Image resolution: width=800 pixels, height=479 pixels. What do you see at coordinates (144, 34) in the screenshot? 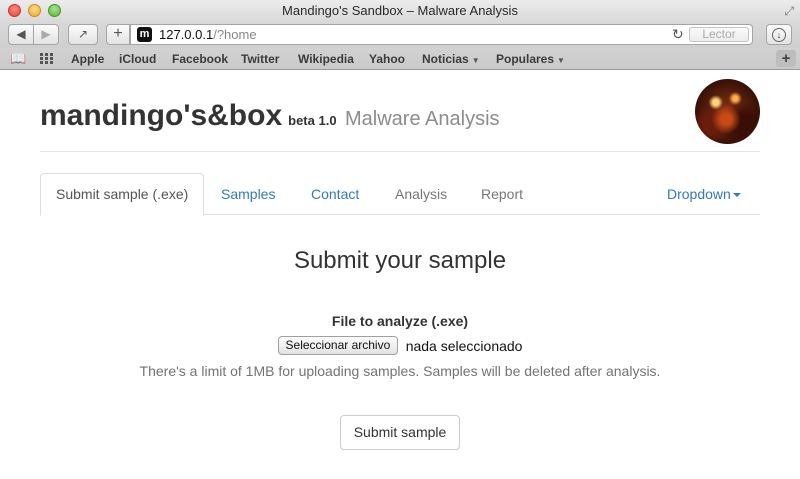
I see `site-favicon-icon: m` at bounding box center [144, 34].